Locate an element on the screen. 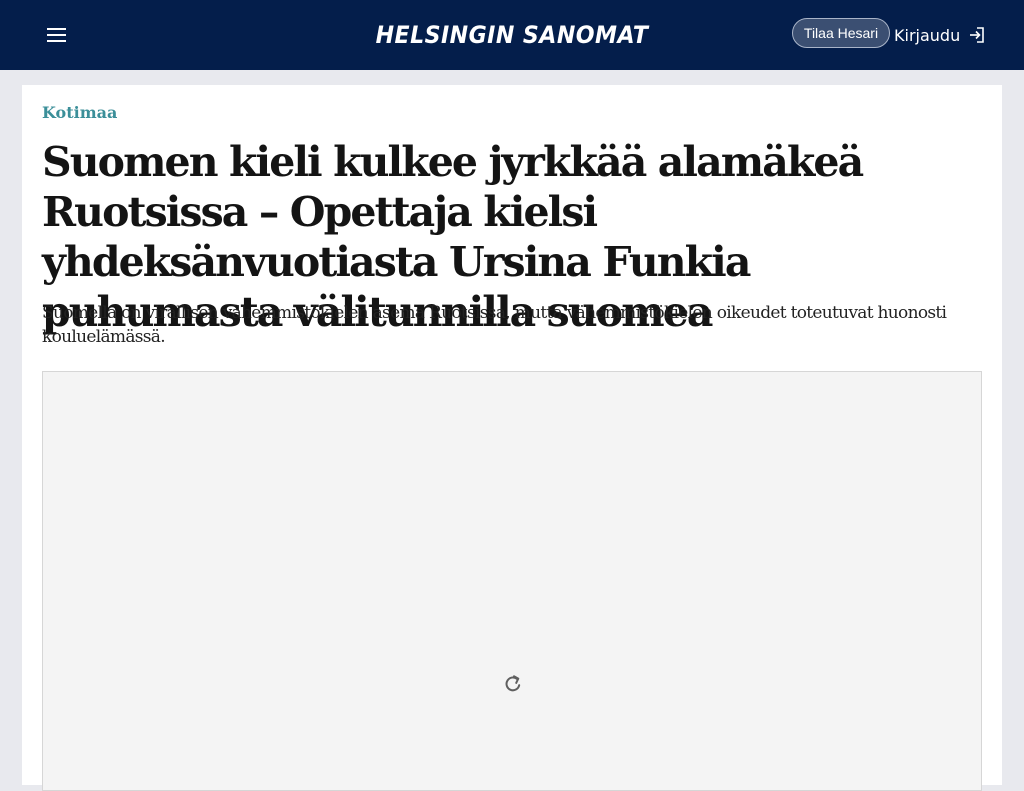 The height and width of the screenshot is (791, 1024). hamburger-menu-icon is located at coordinates (56, 35).